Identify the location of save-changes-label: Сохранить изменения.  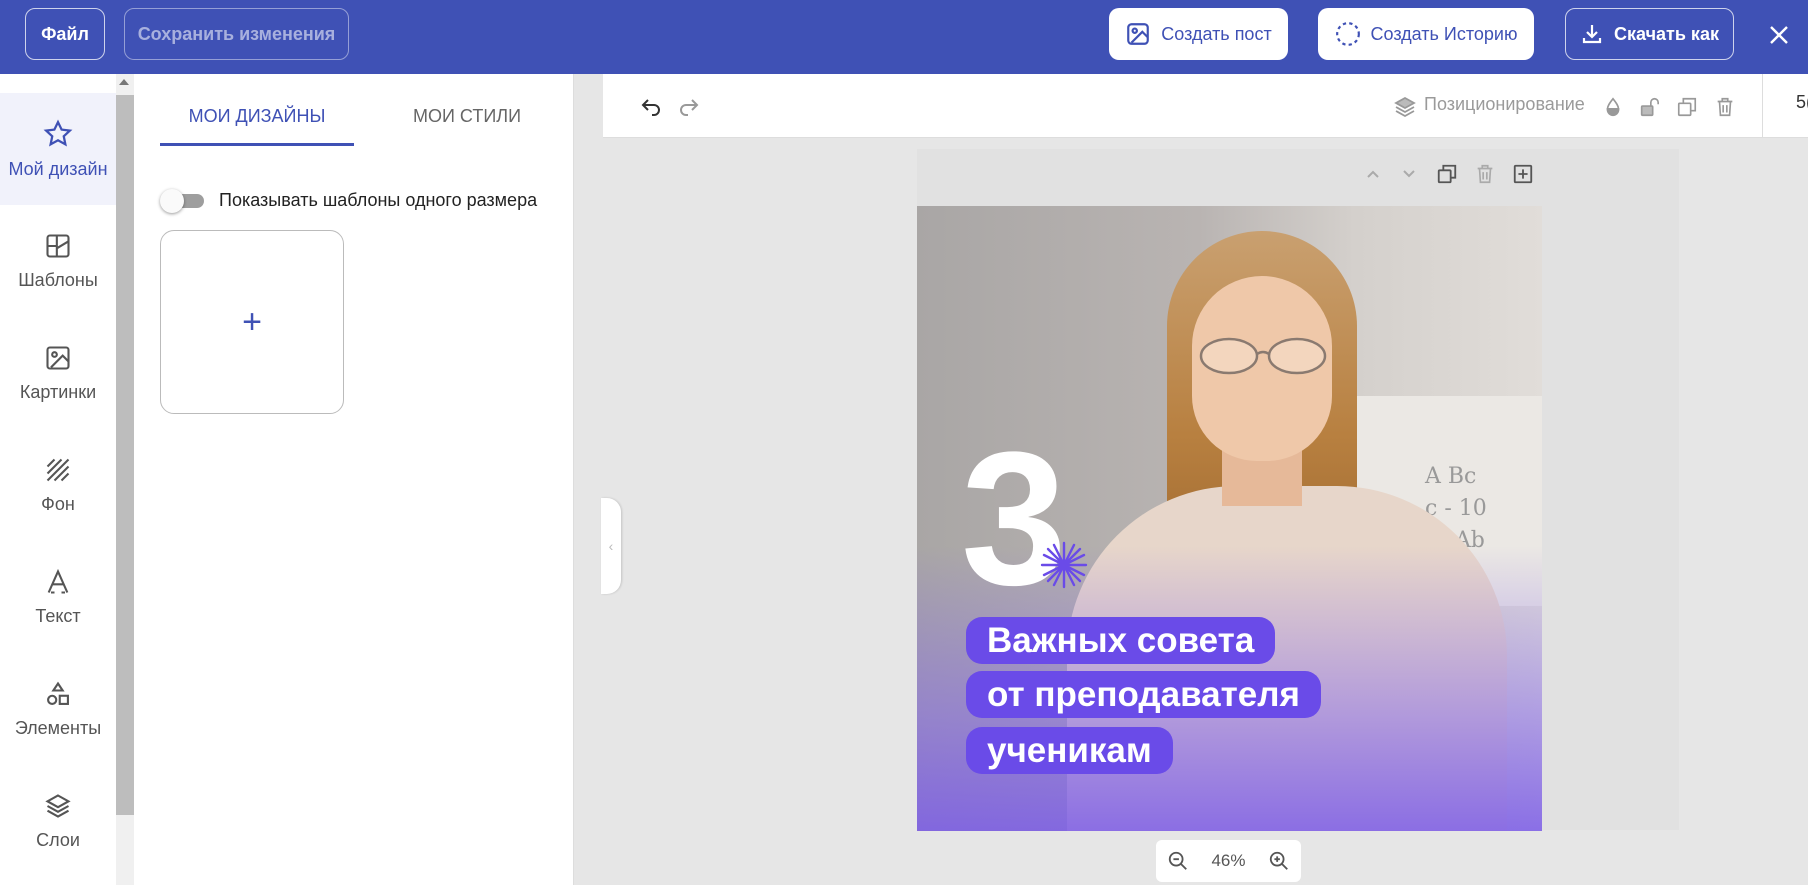
(236, 33).